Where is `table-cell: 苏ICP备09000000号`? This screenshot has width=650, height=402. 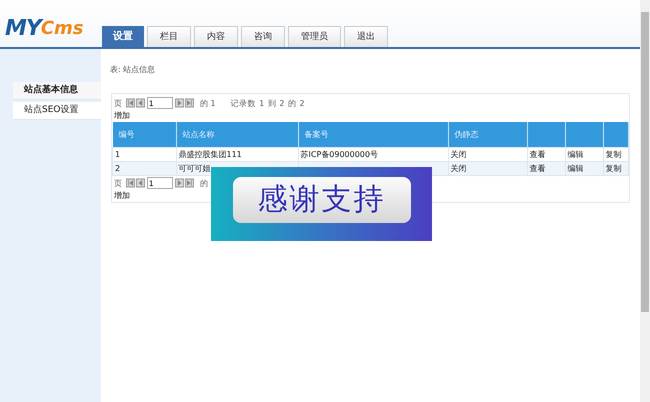 table-cell: 苏ICP备09000000号 is located at coordinates (373, 155).